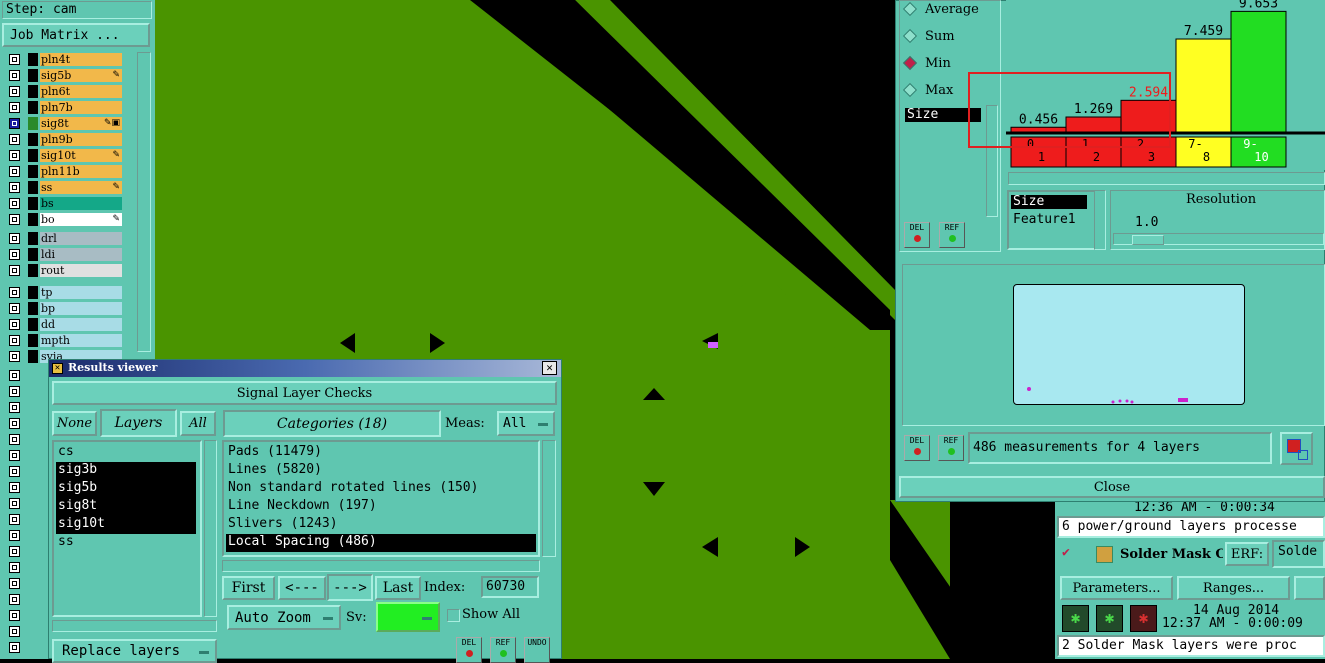  I want to click on layer-name: mpth, so click(81, 340).